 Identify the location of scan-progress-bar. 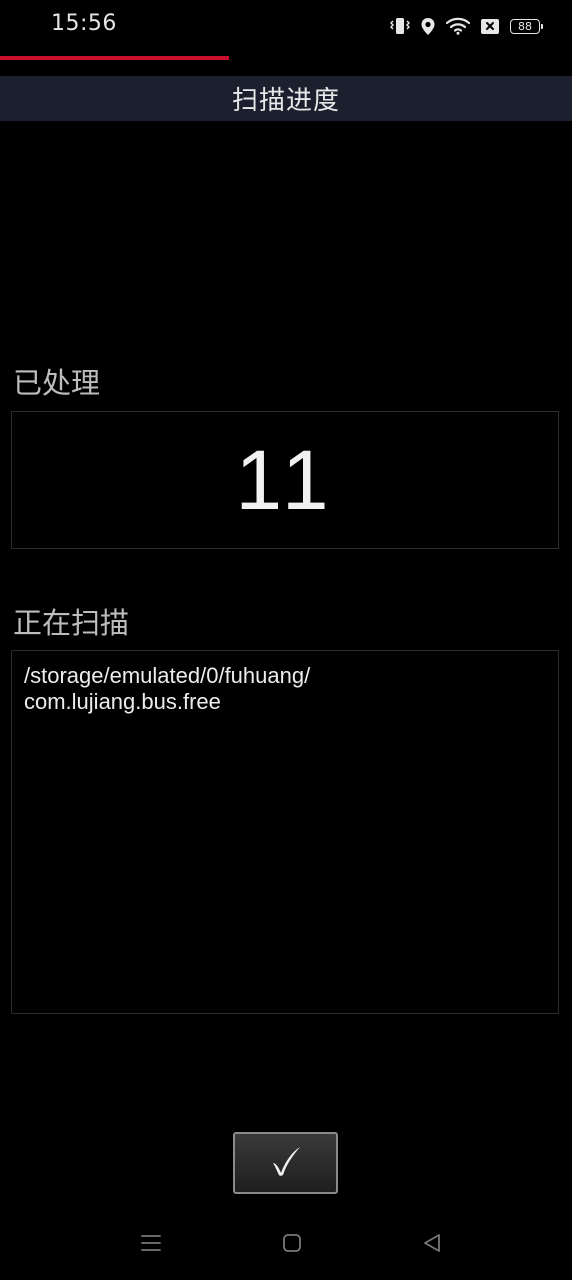
(286, 58).